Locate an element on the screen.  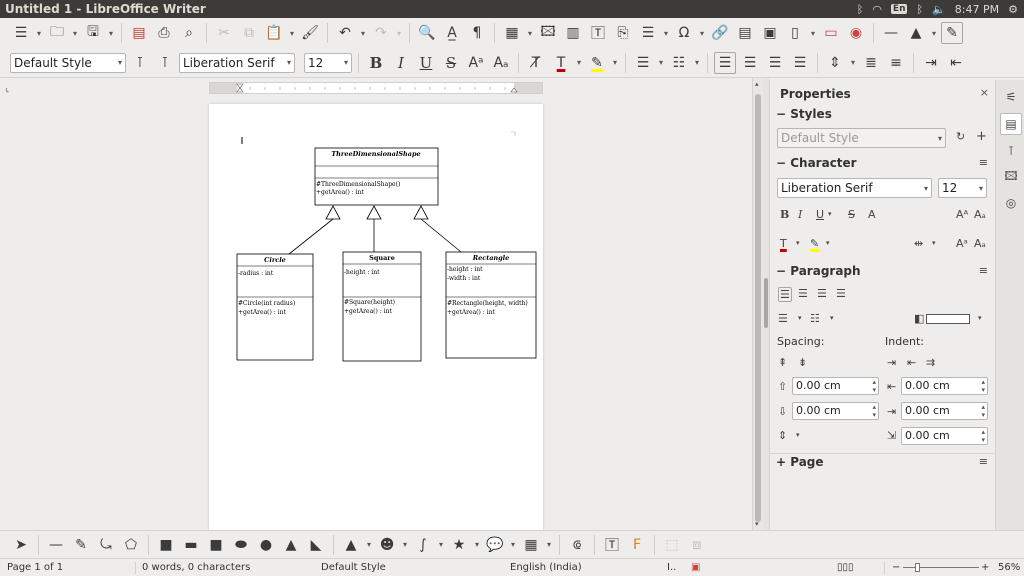
horizontal-ruler is located at coordinates (376, 88).